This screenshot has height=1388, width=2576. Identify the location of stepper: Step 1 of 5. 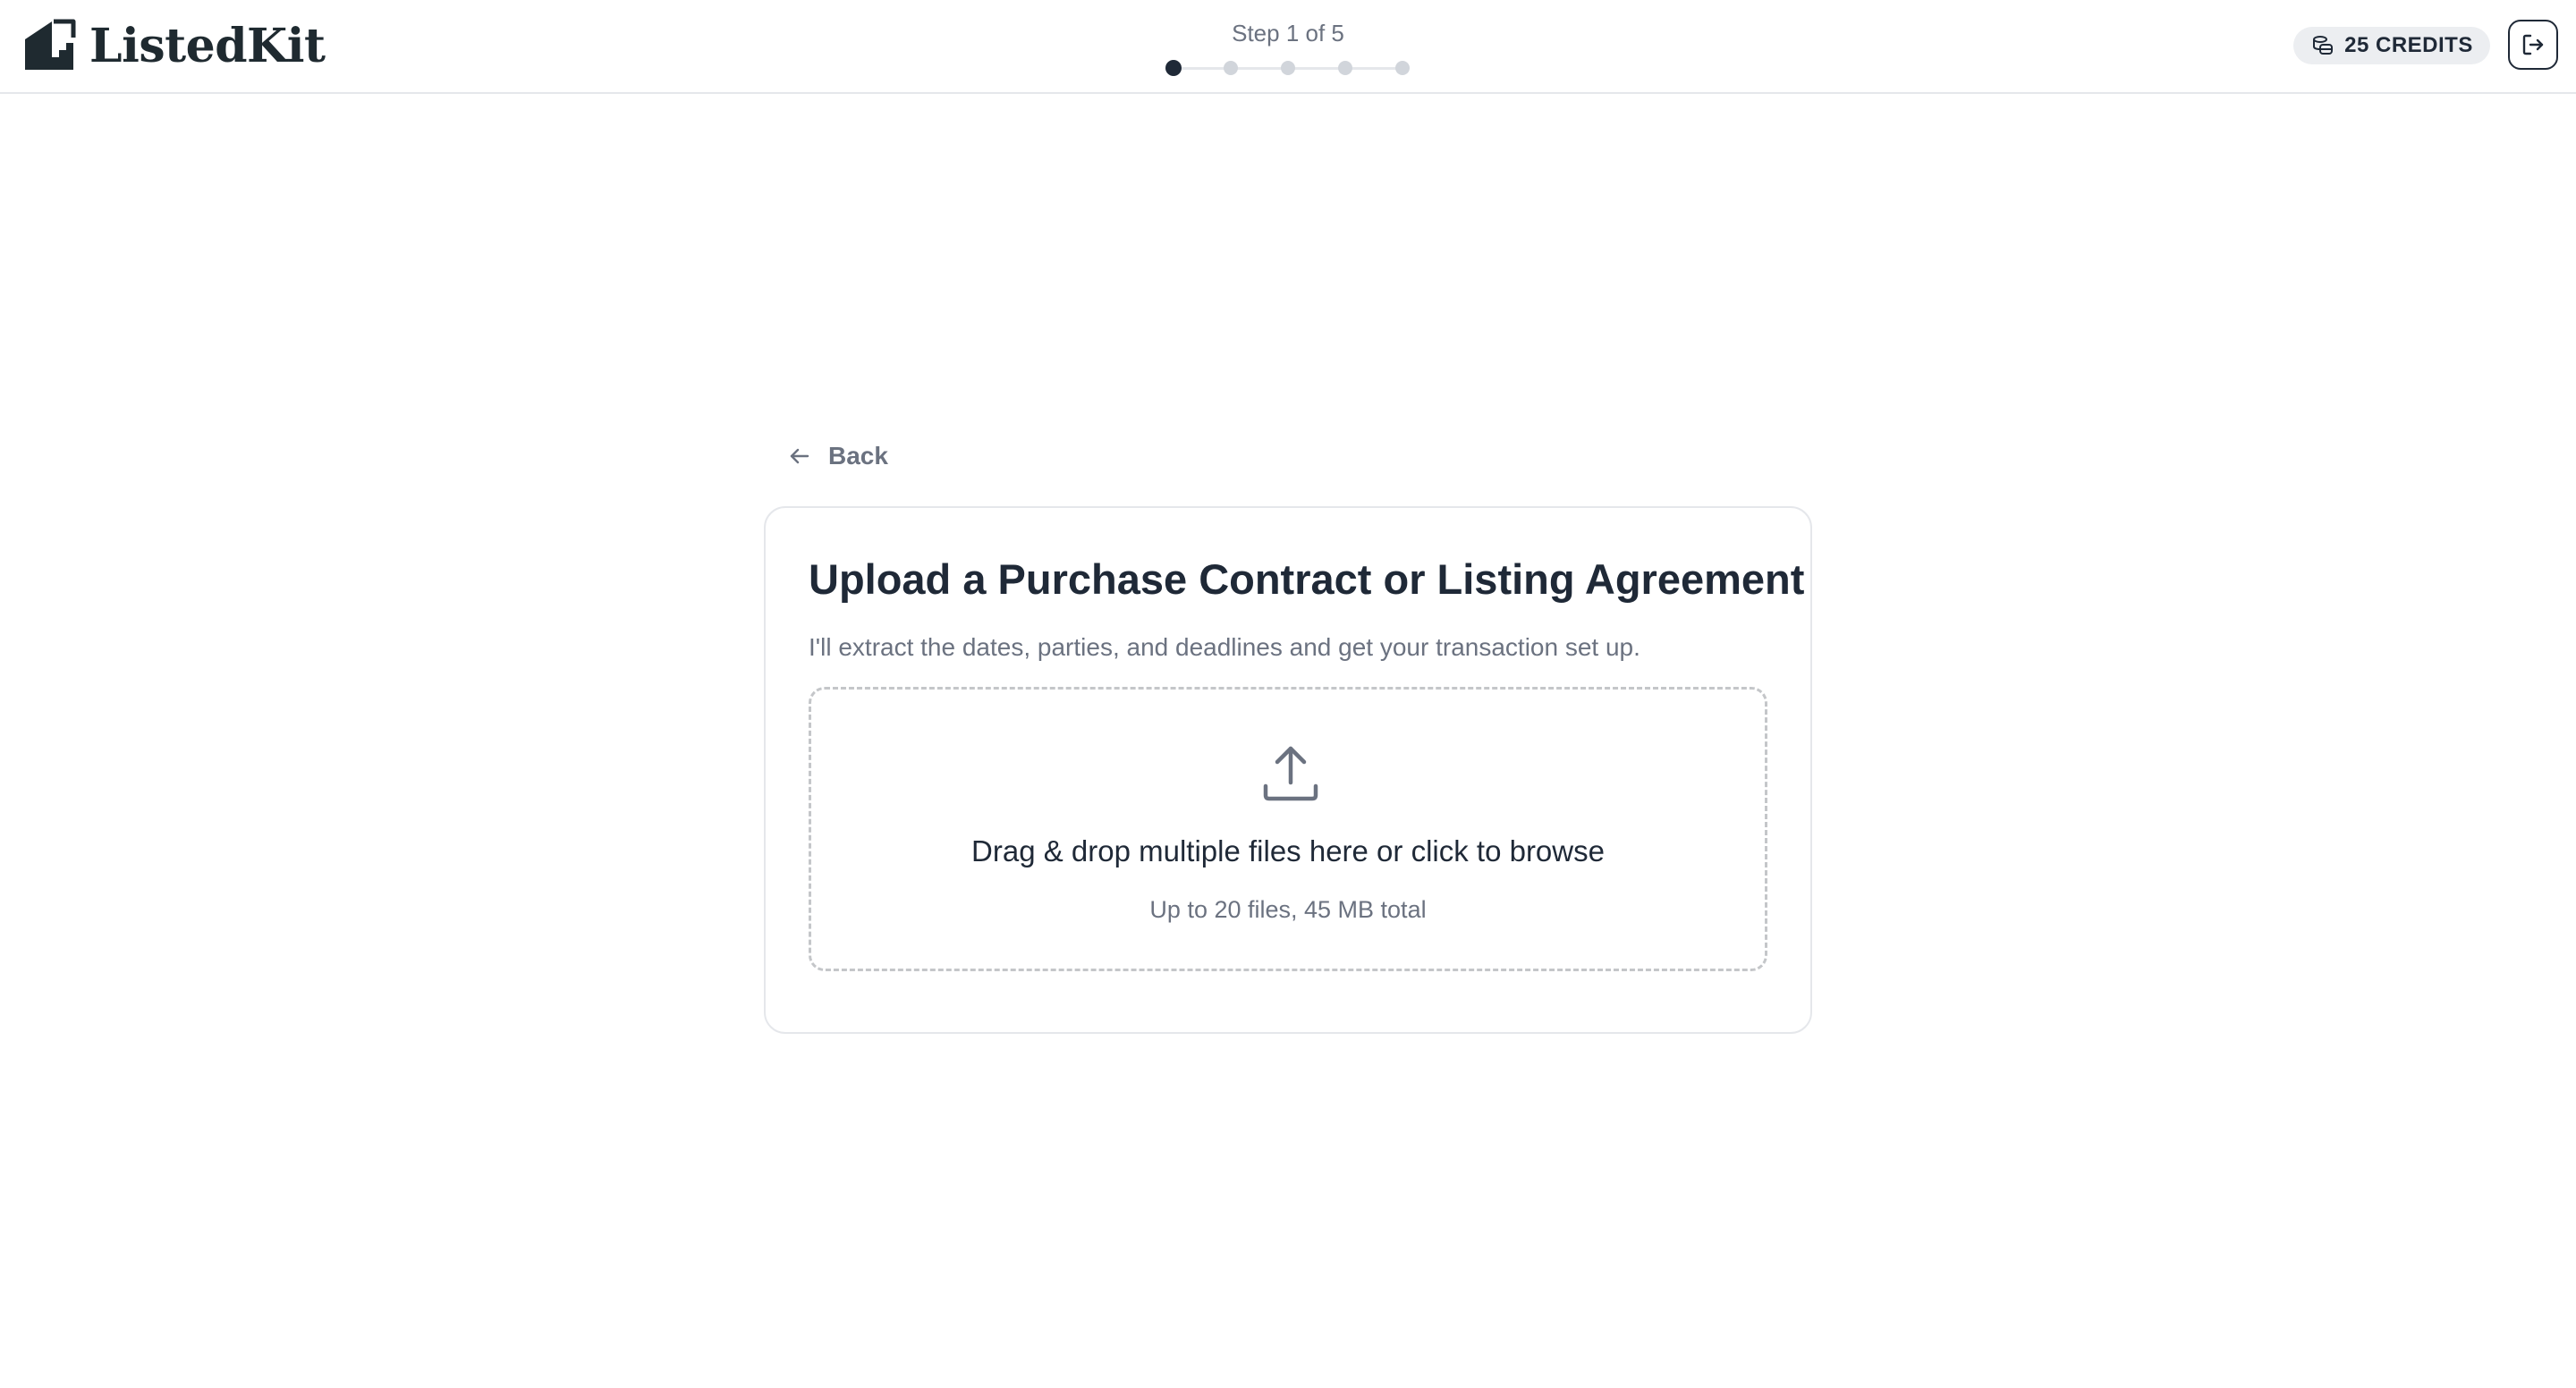
(1288, 48).